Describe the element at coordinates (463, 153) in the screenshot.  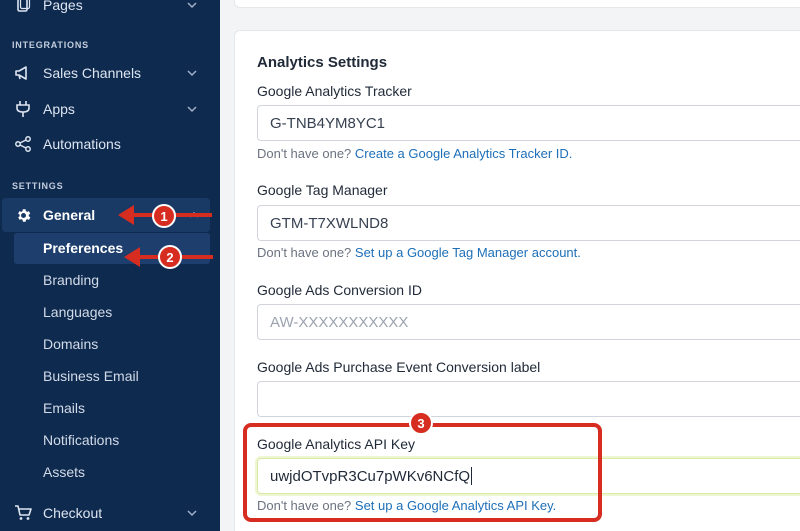
I see `create-tracker-link: Create a Google Analytics Tracker ID.` at that location.